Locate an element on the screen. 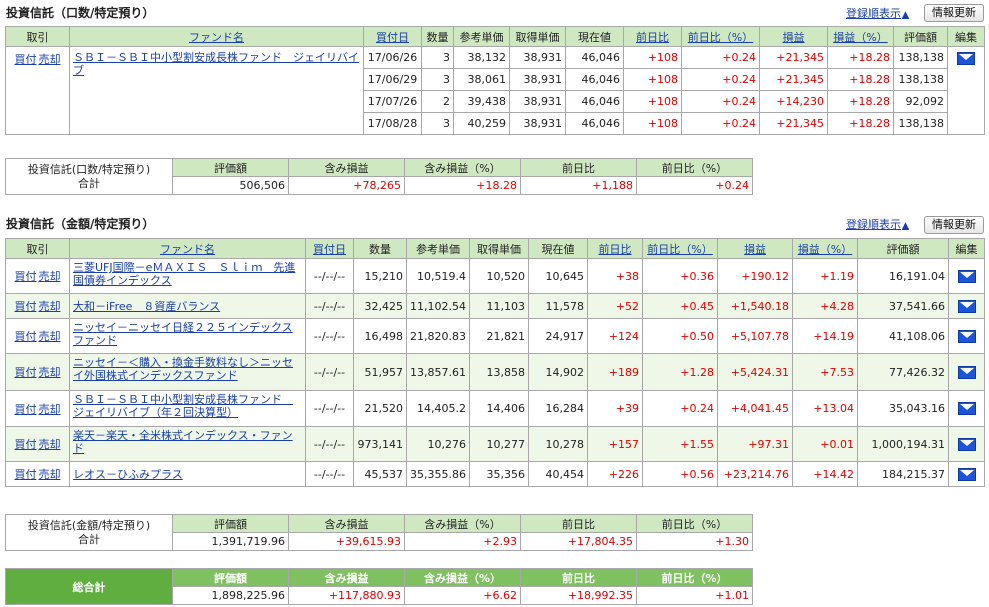 This screenshot has height=607, width=989. ref-price: 35,355.86 is located at coordinates (438, 474).